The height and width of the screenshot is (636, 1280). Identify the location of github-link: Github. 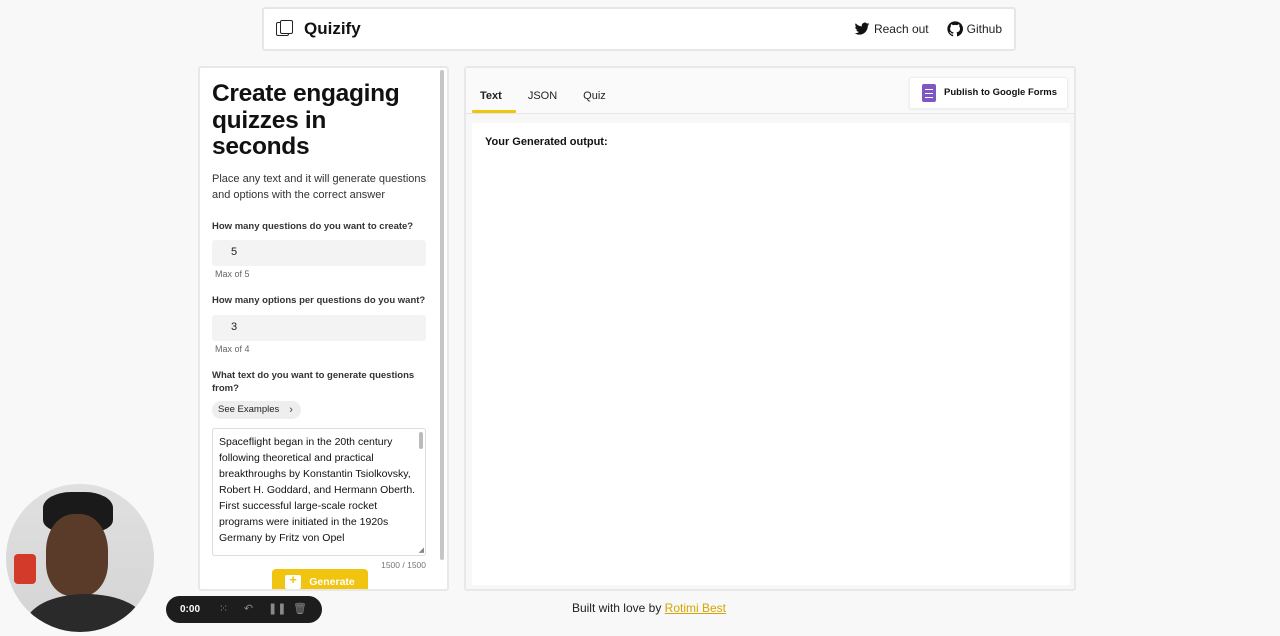
(974, 29).